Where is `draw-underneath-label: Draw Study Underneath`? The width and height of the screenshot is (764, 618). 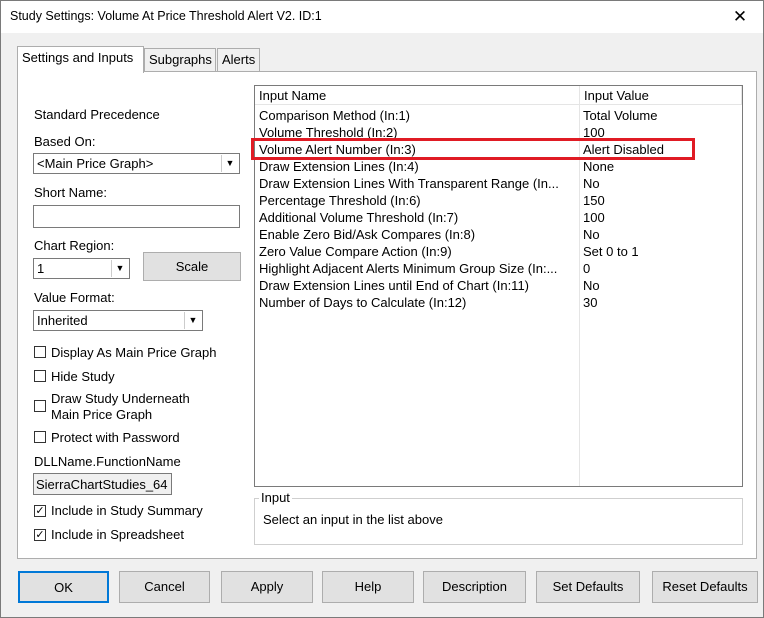
draw-underneath-label: Draw Study Underneath is located at coordinates (120, 398).